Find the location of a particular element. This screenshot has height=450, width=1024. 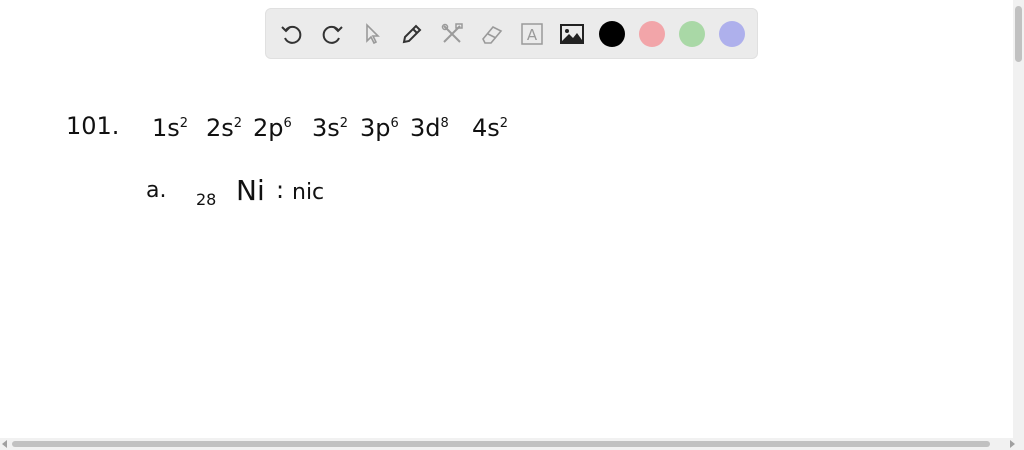

redo-button is located at coordinates (332, 34).